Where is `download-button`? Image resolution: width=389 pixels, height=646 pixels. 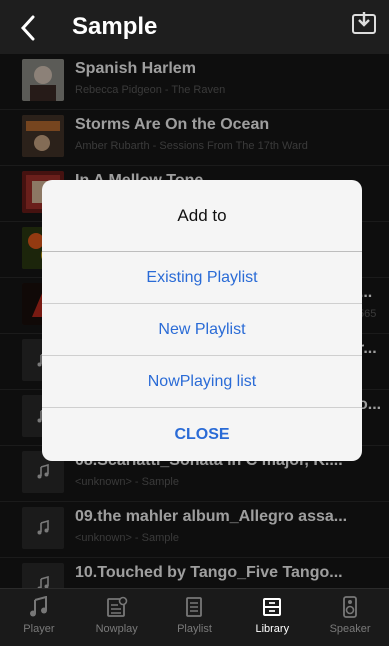 download-button is located at coordinates (365, 24).